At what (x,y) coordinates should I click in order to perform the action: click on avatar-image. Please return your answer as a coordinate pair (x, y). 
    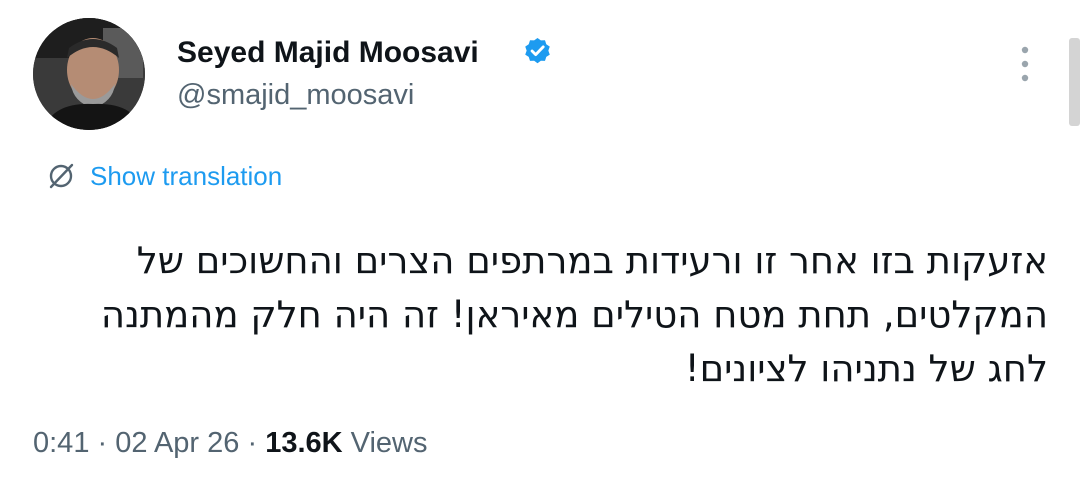
    Looking at the image, I should click on (89, 74).